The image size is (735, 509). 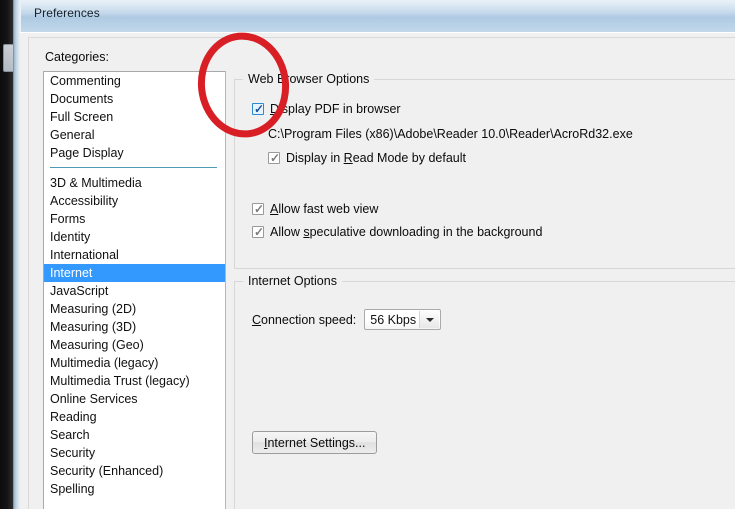 I want to click on internet-options-title: Internet Options, so click(x=292, y=281).